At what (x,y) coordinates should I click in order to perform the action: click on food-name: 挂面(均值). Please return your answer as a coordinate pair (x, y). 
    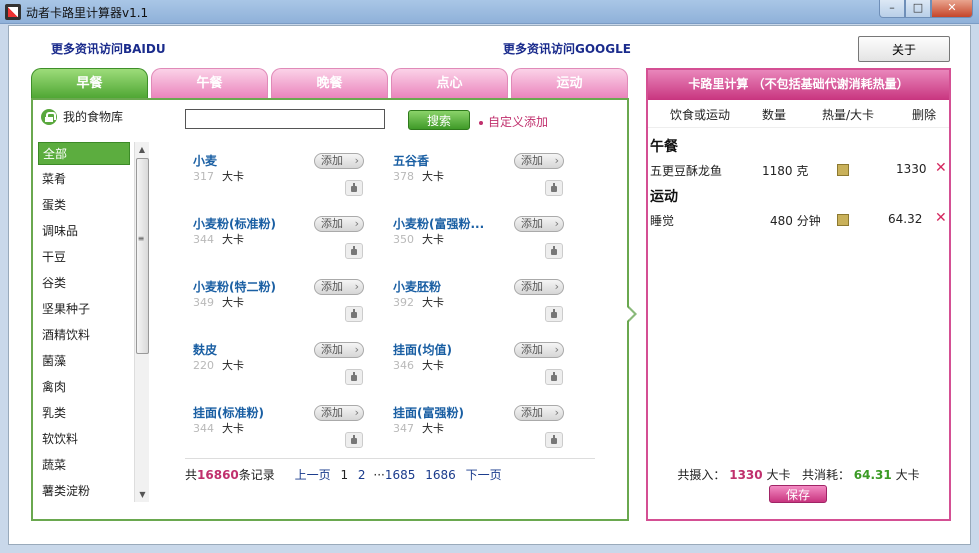
    Looking at the image, I should click on (422, 349).